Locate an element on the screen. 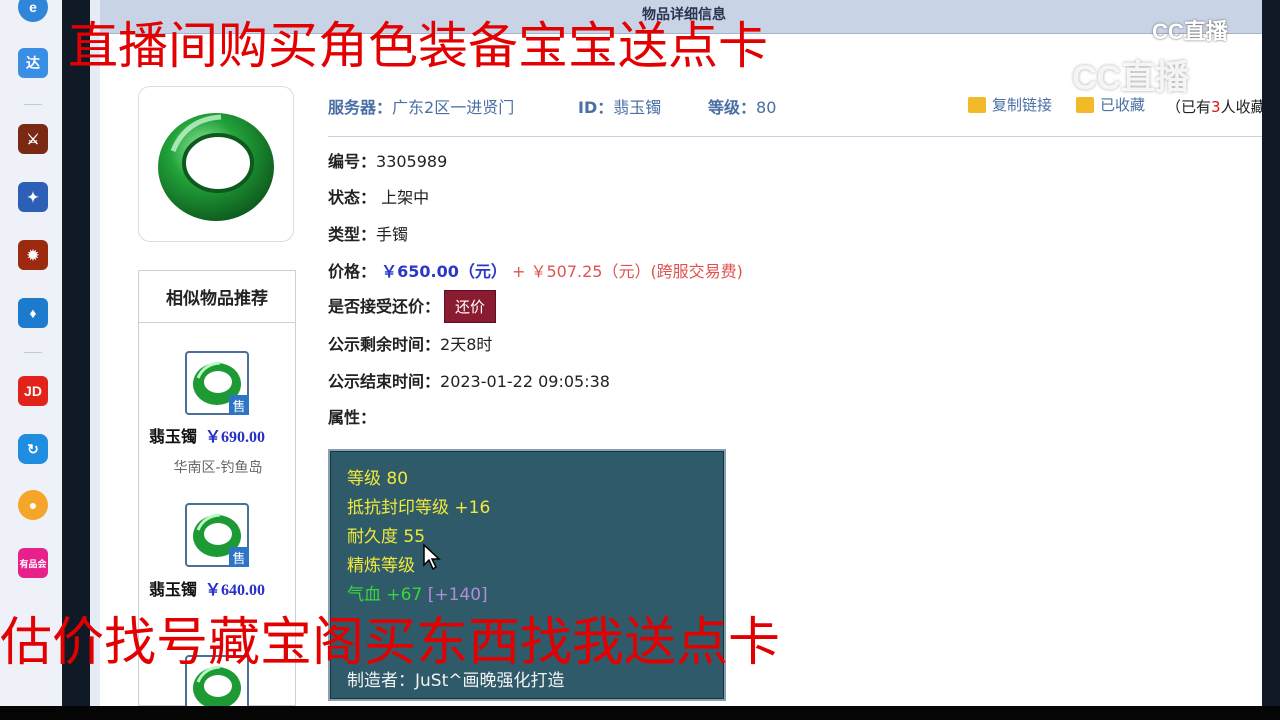  server-label: 服务器： is located at coordinates (360, 107).